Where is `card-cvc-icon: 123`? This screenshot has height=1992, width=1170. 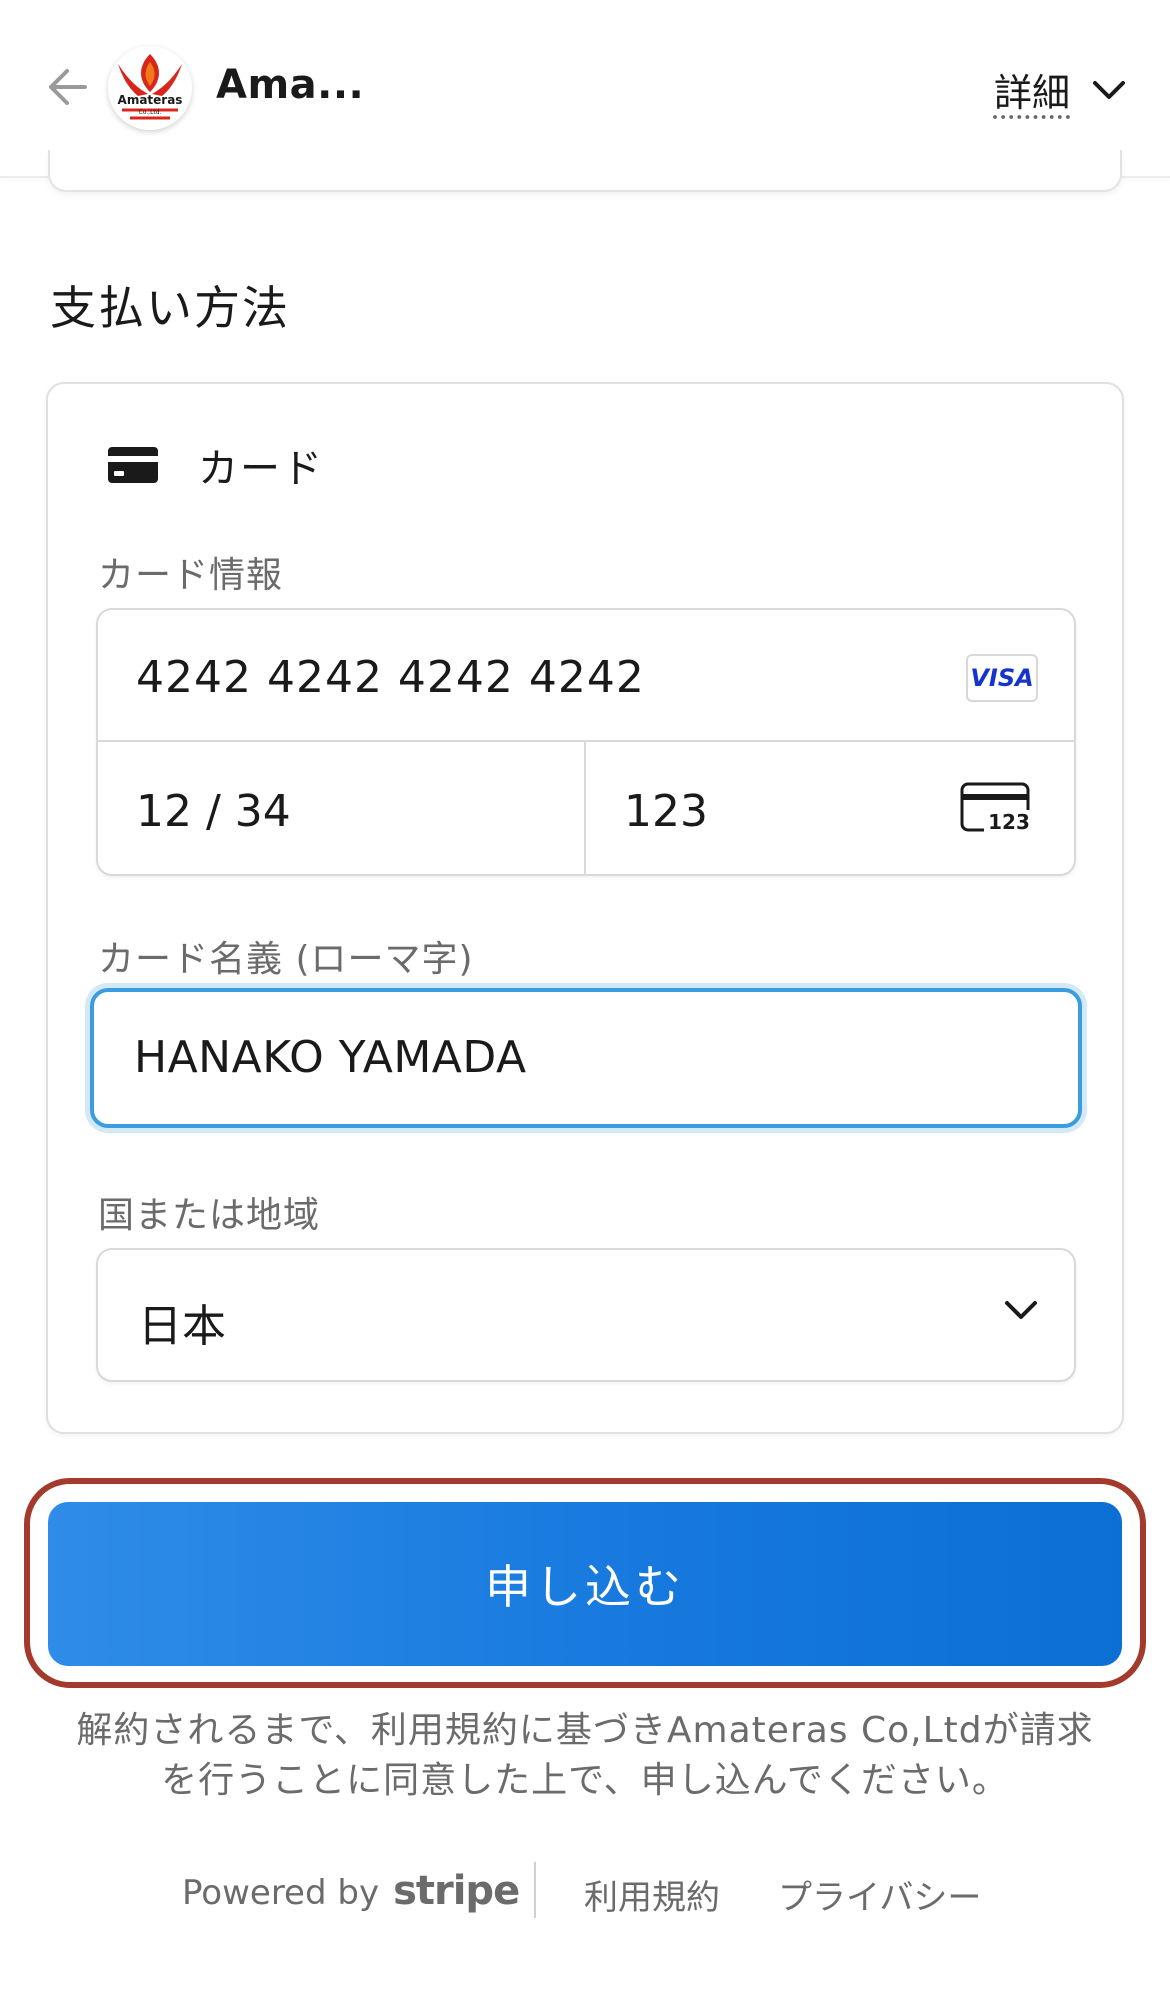
card-cvc-icon: 123 is located at coordinates (997, 808).